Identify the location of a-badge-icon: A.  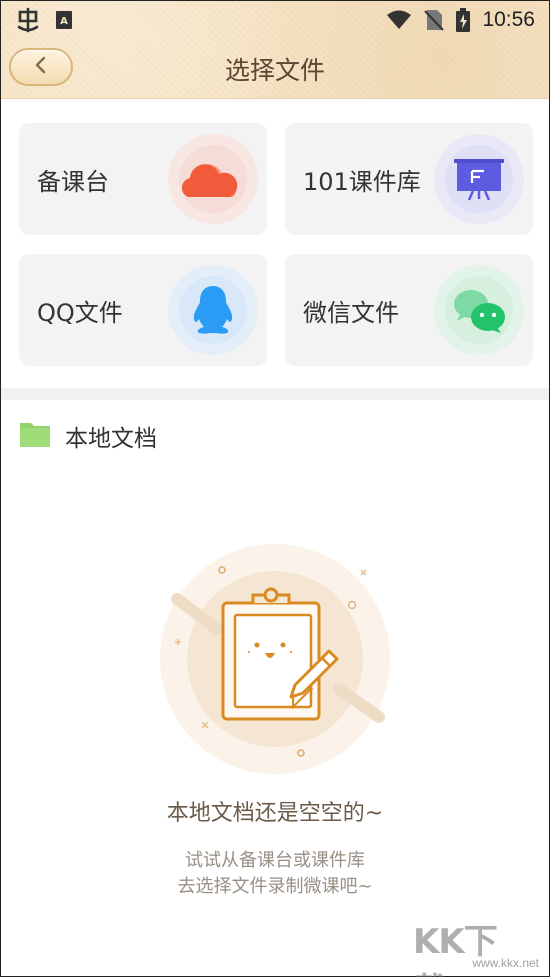
(64, 20).